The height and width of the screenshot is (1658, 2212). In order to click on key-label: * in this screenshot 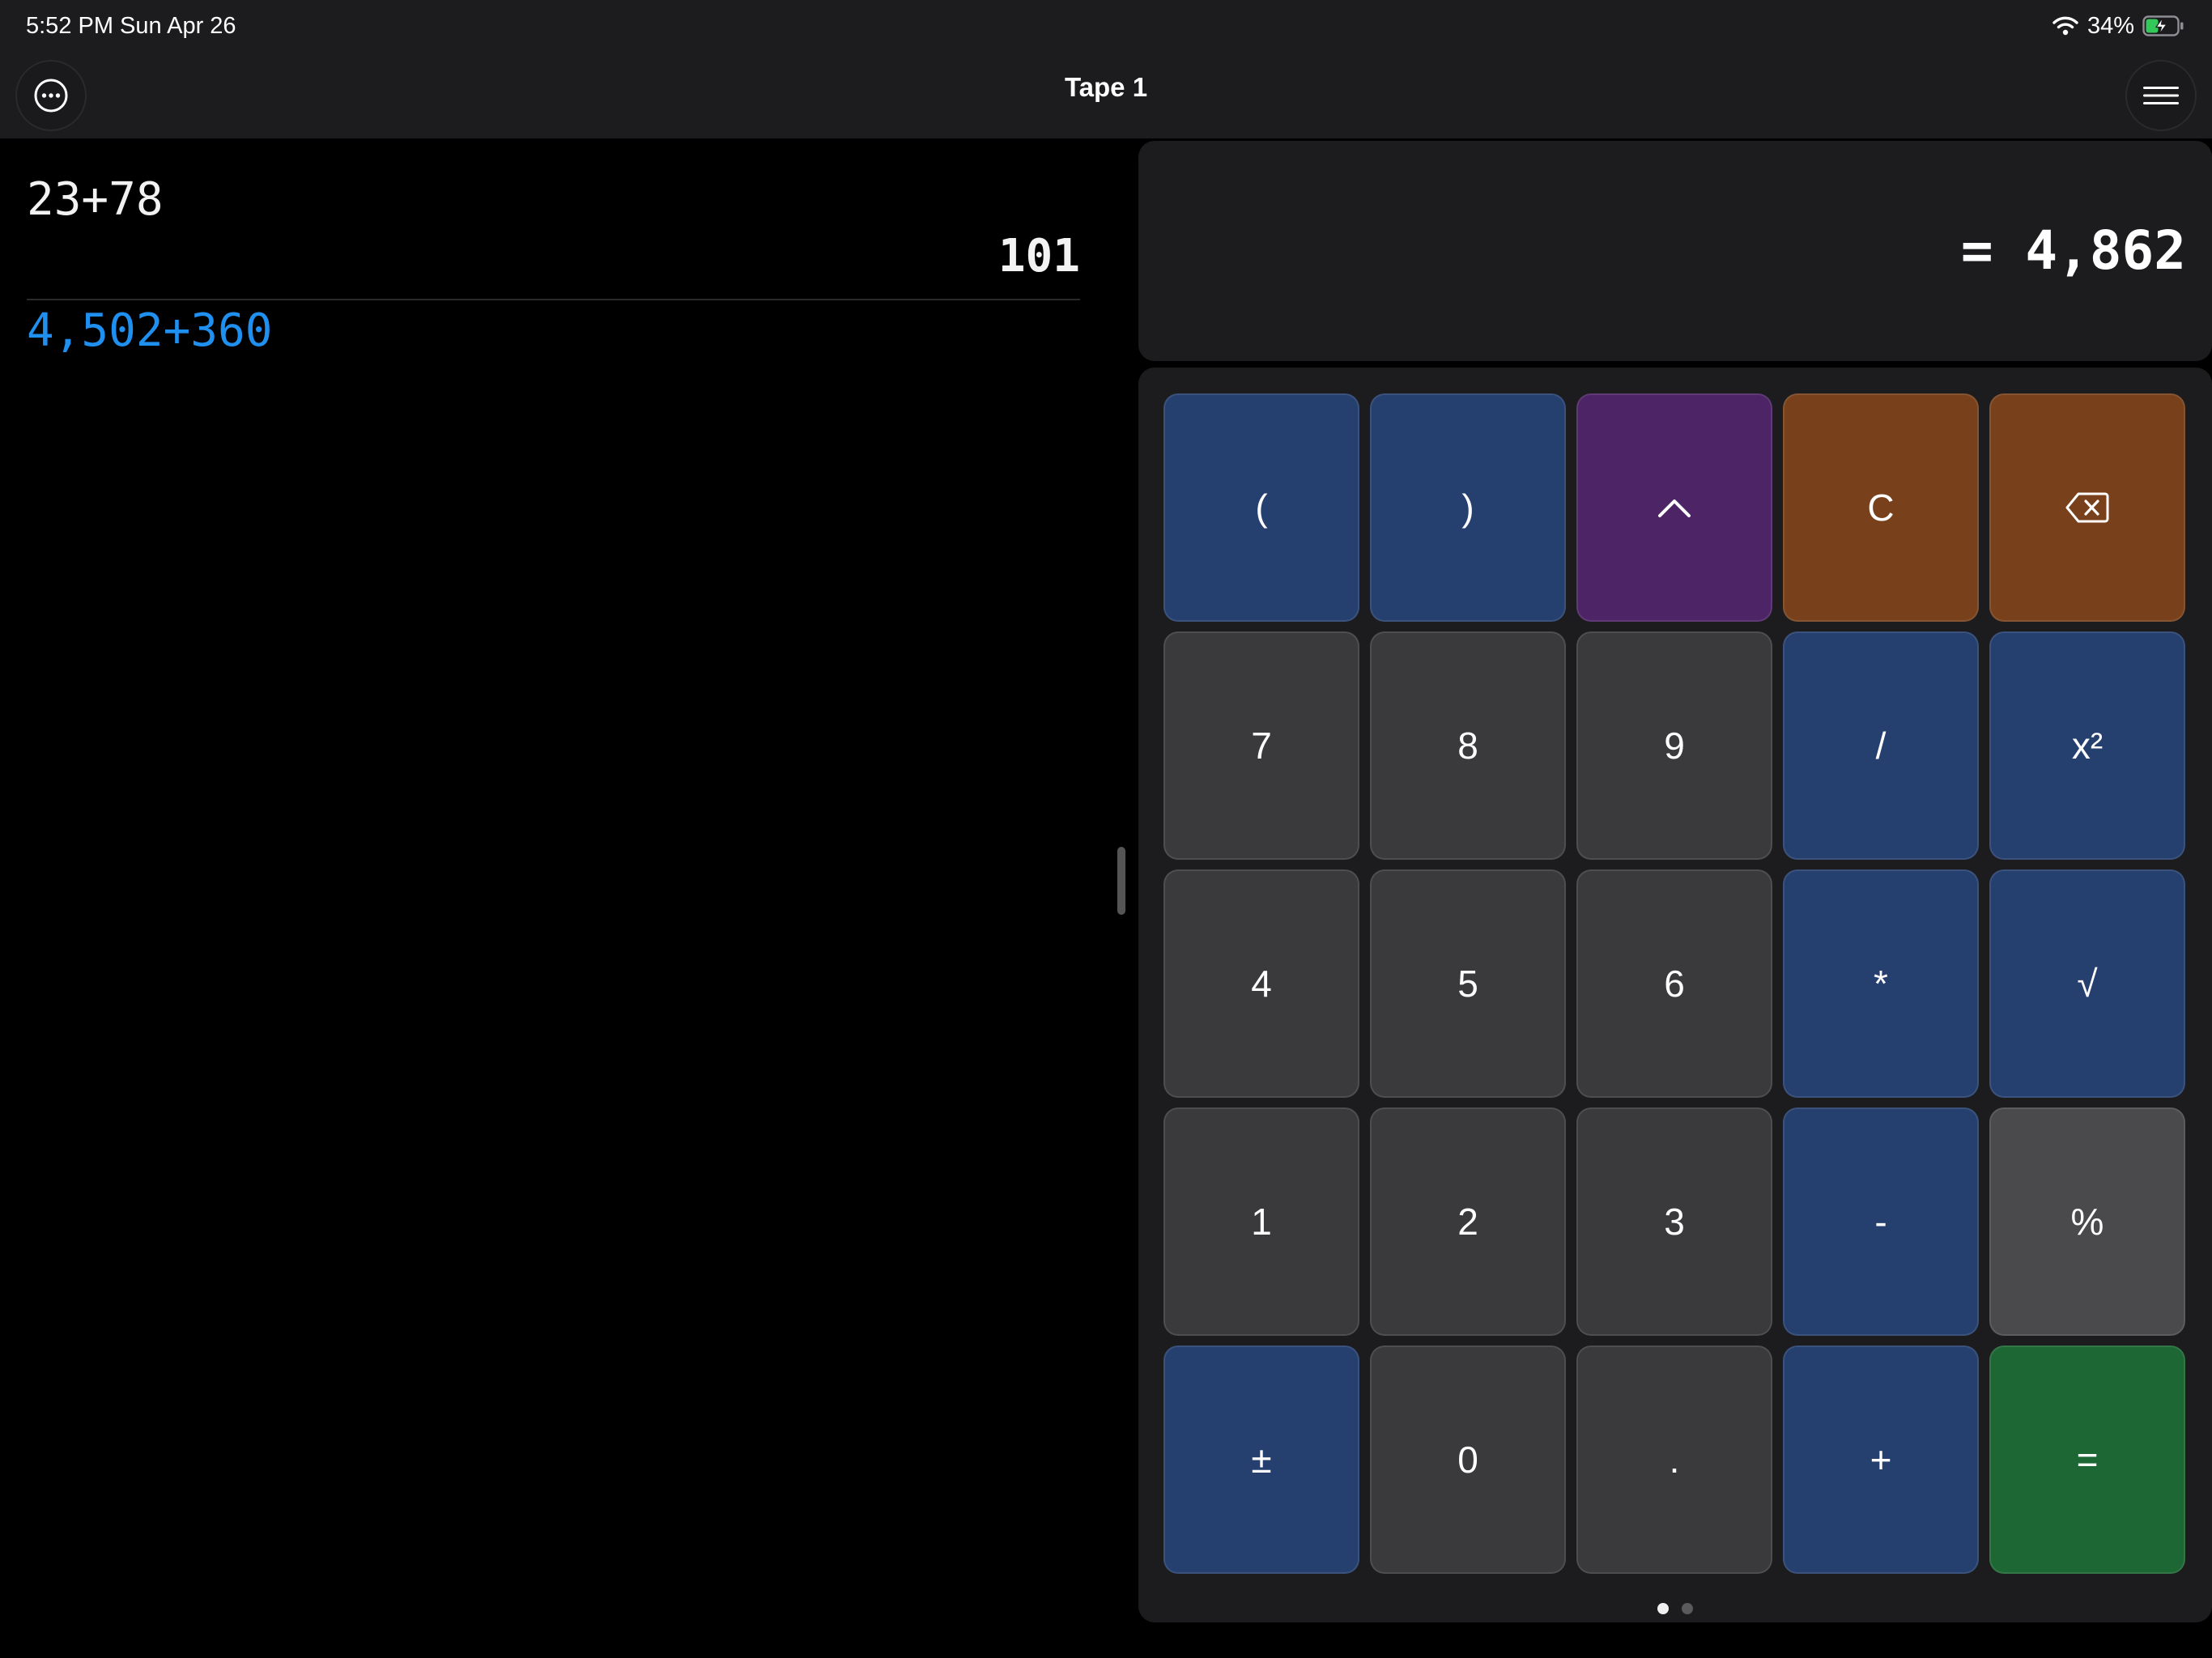, I will do `click(1881, 984)`.